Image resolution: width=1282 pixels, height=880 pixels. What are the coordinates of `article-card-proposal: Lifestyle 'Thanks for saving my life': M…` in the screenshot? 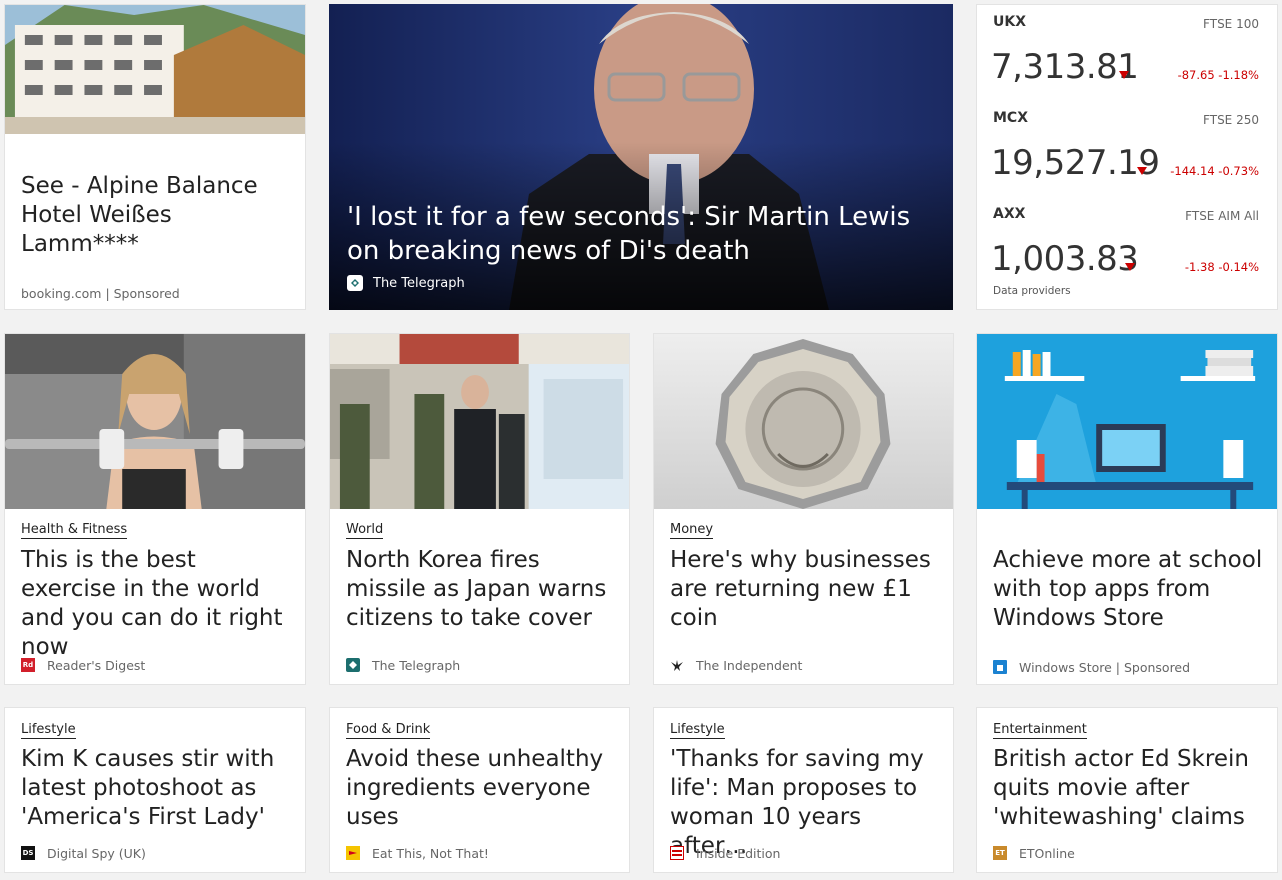 It's located at (803, 790).